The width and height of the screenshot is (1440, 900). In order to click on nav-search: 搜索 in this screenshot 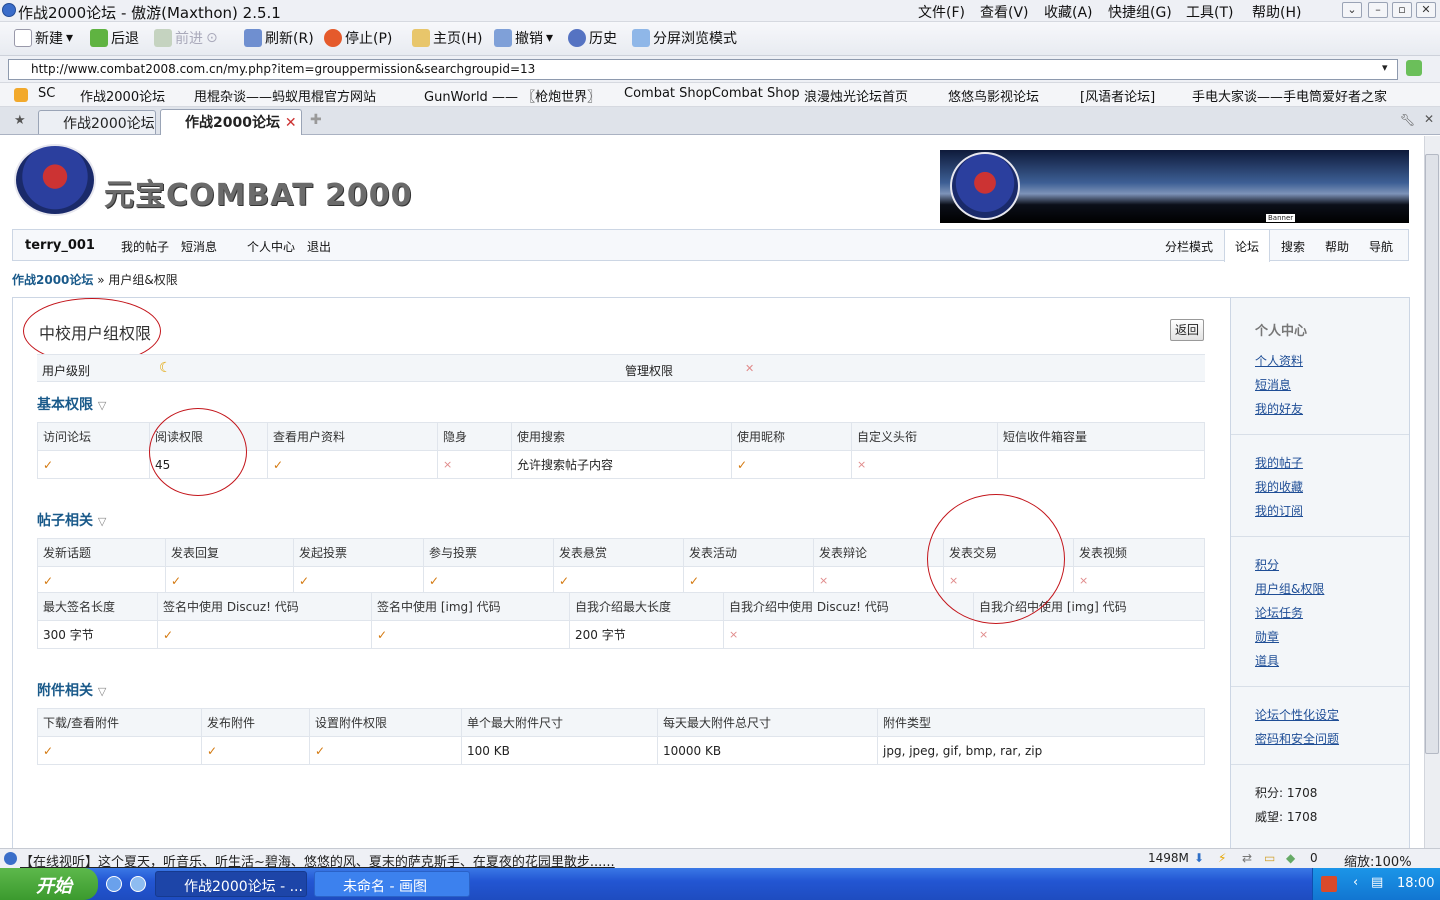, I will do `click(1293, 246)`.